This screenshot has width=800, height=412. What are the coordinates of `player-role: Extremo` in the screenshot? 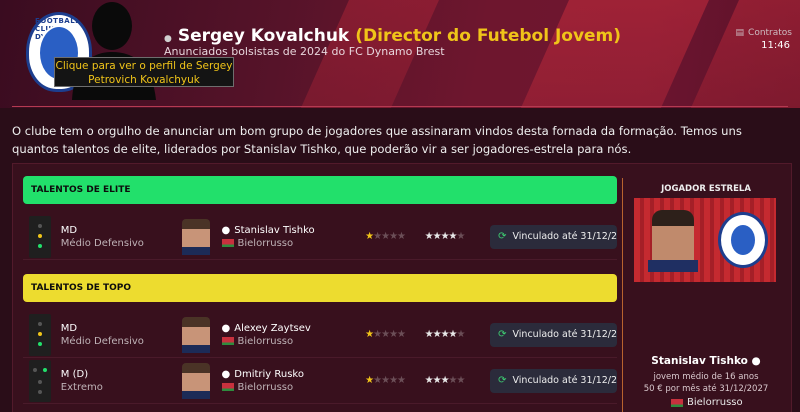 It's located at (81, 387).